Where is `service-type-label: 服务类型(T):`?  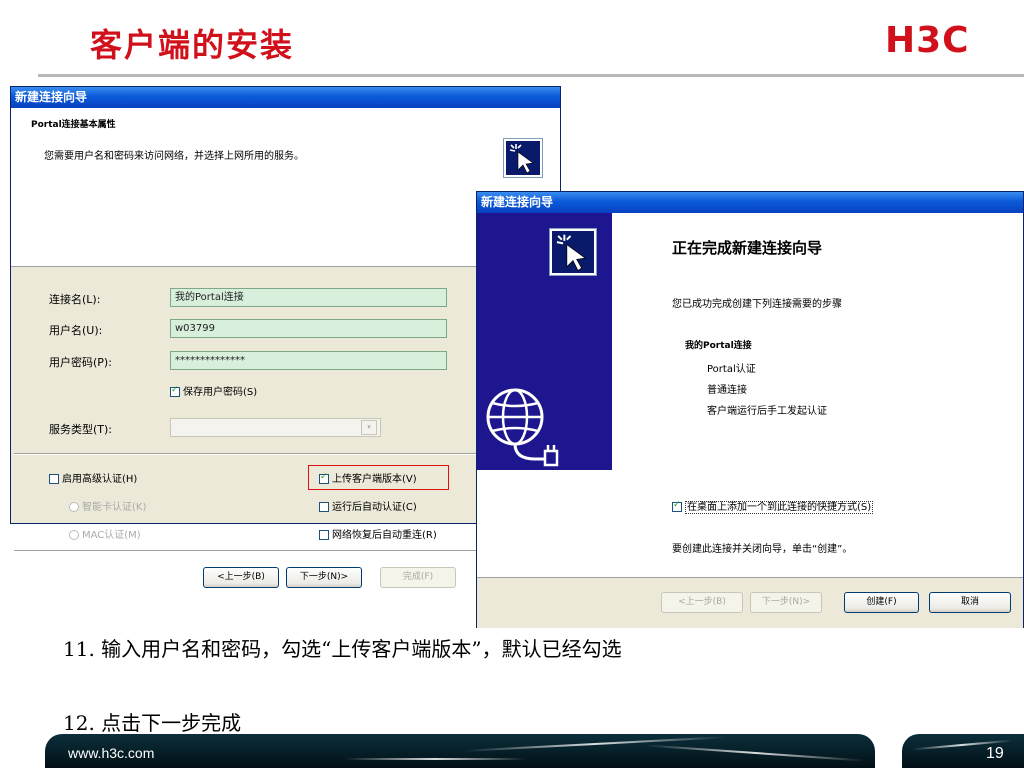
service-type-label: 服务类型(T): is located at coordinates (81, 429).